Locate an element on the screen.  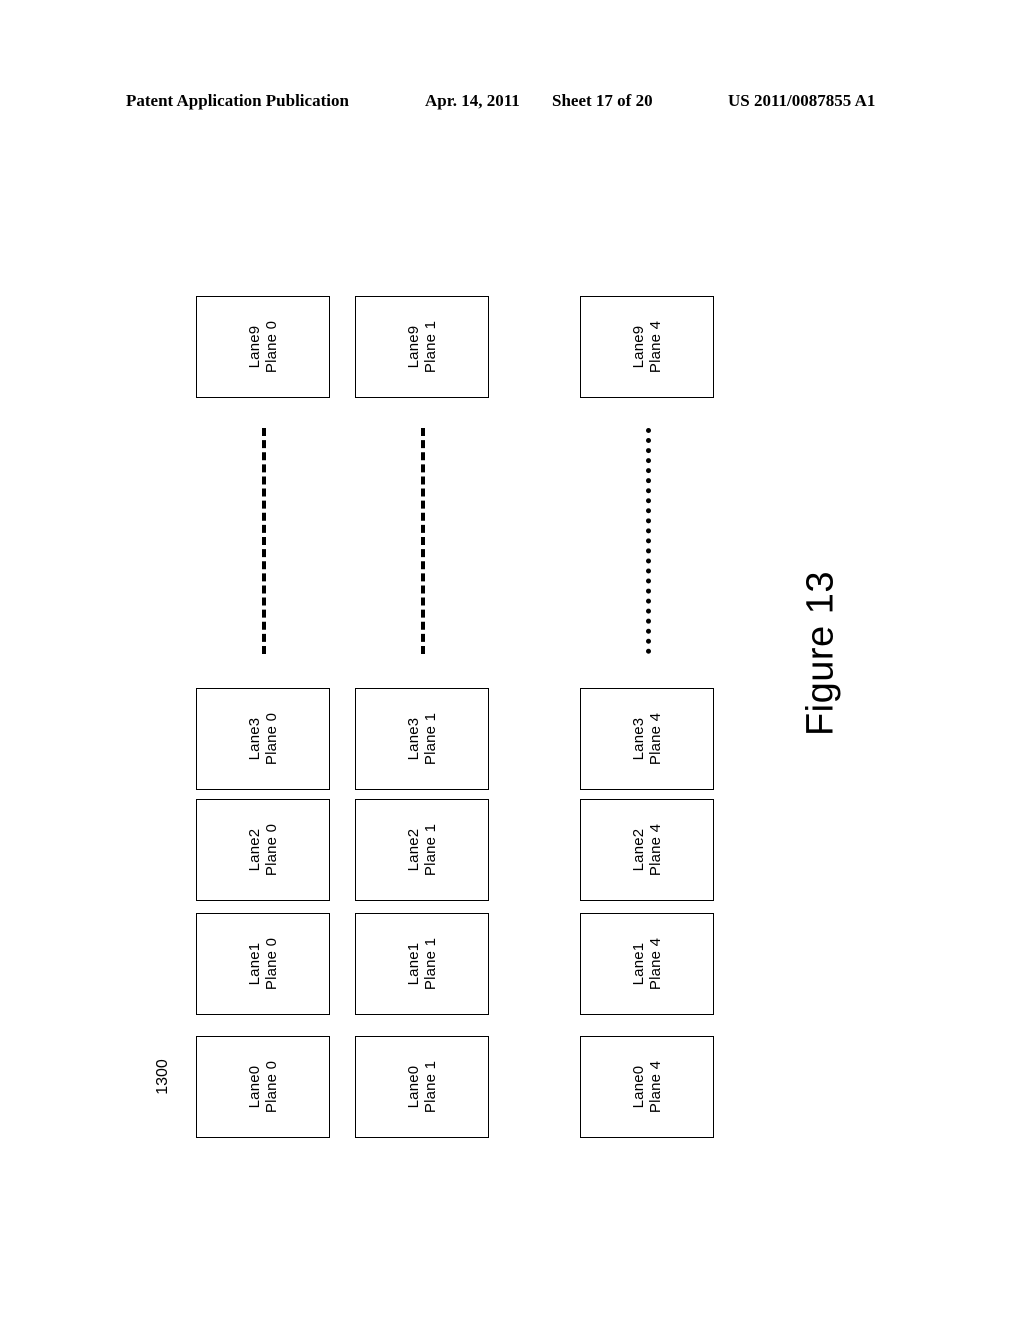
plane-block-label: Lane9 Plane 0 is located at coordinates (263, 347).